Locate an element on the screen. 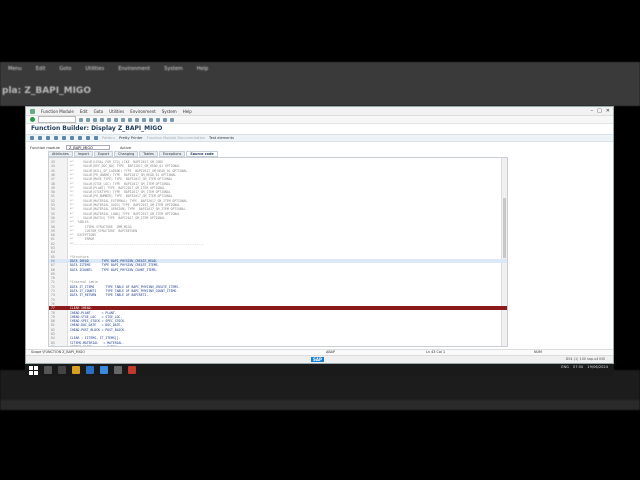  sap-gui-icon is located at coordinates (118, 370).